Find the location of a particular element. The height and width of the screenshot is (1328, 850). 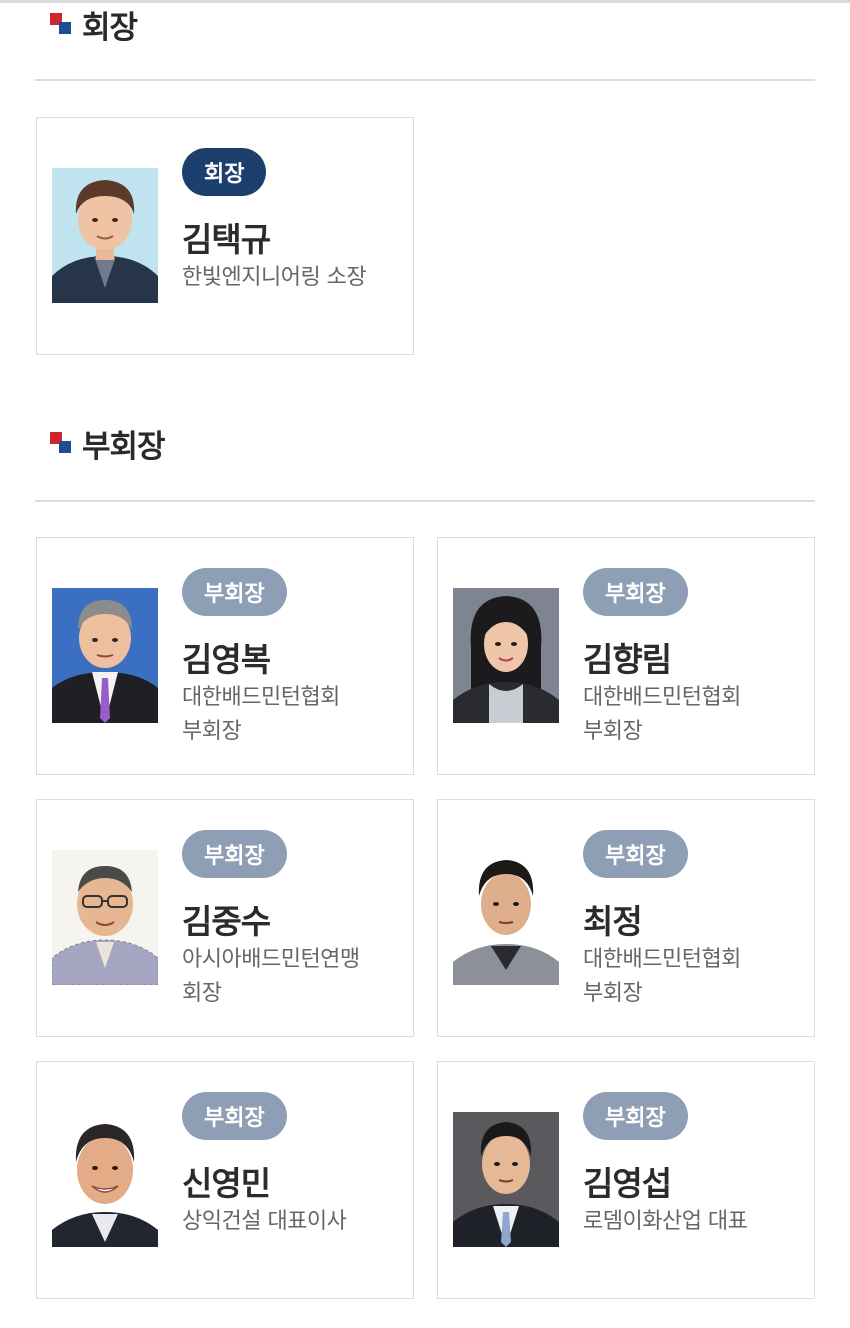

member-card-vice: 부회장 김영섭 로뎀이화산업 대표 is located at coordinates (626, 1180).